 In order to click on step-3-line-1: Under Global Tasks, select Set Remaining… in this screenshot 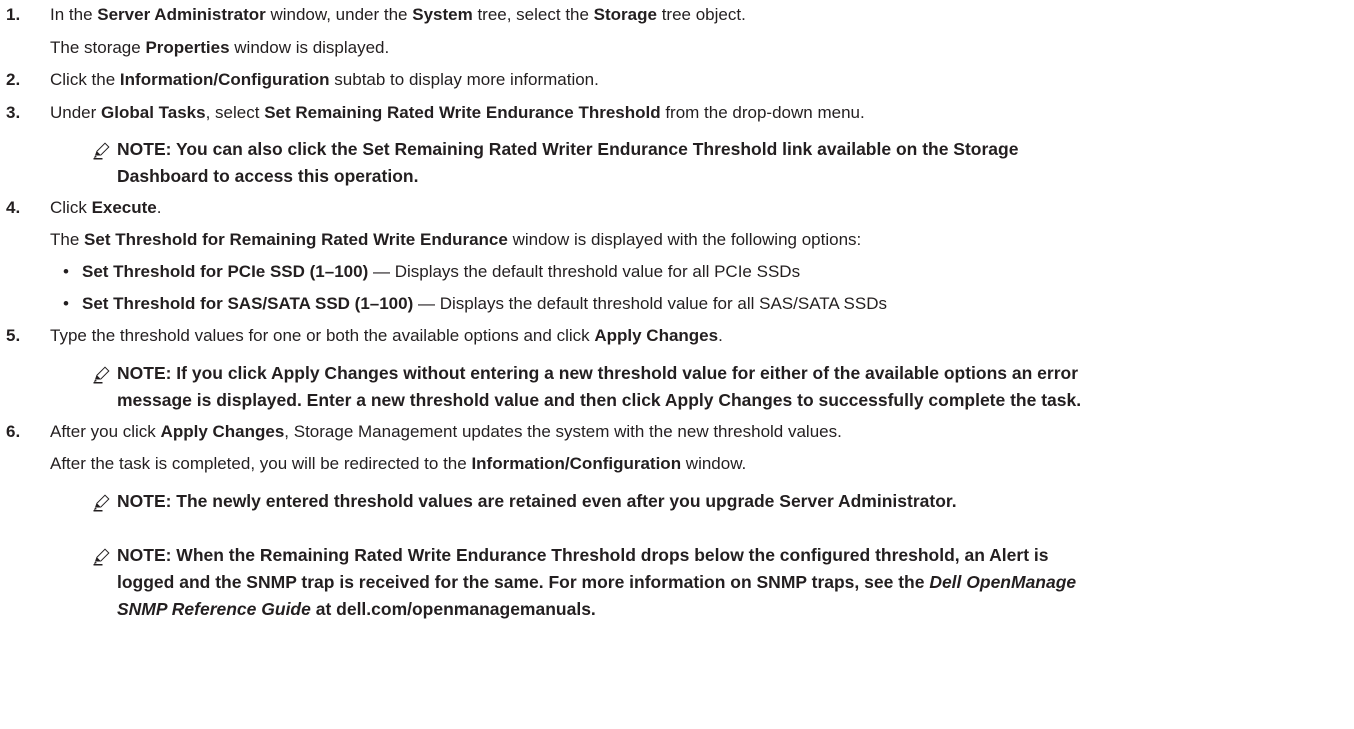, I will do `click(457, 112)`.